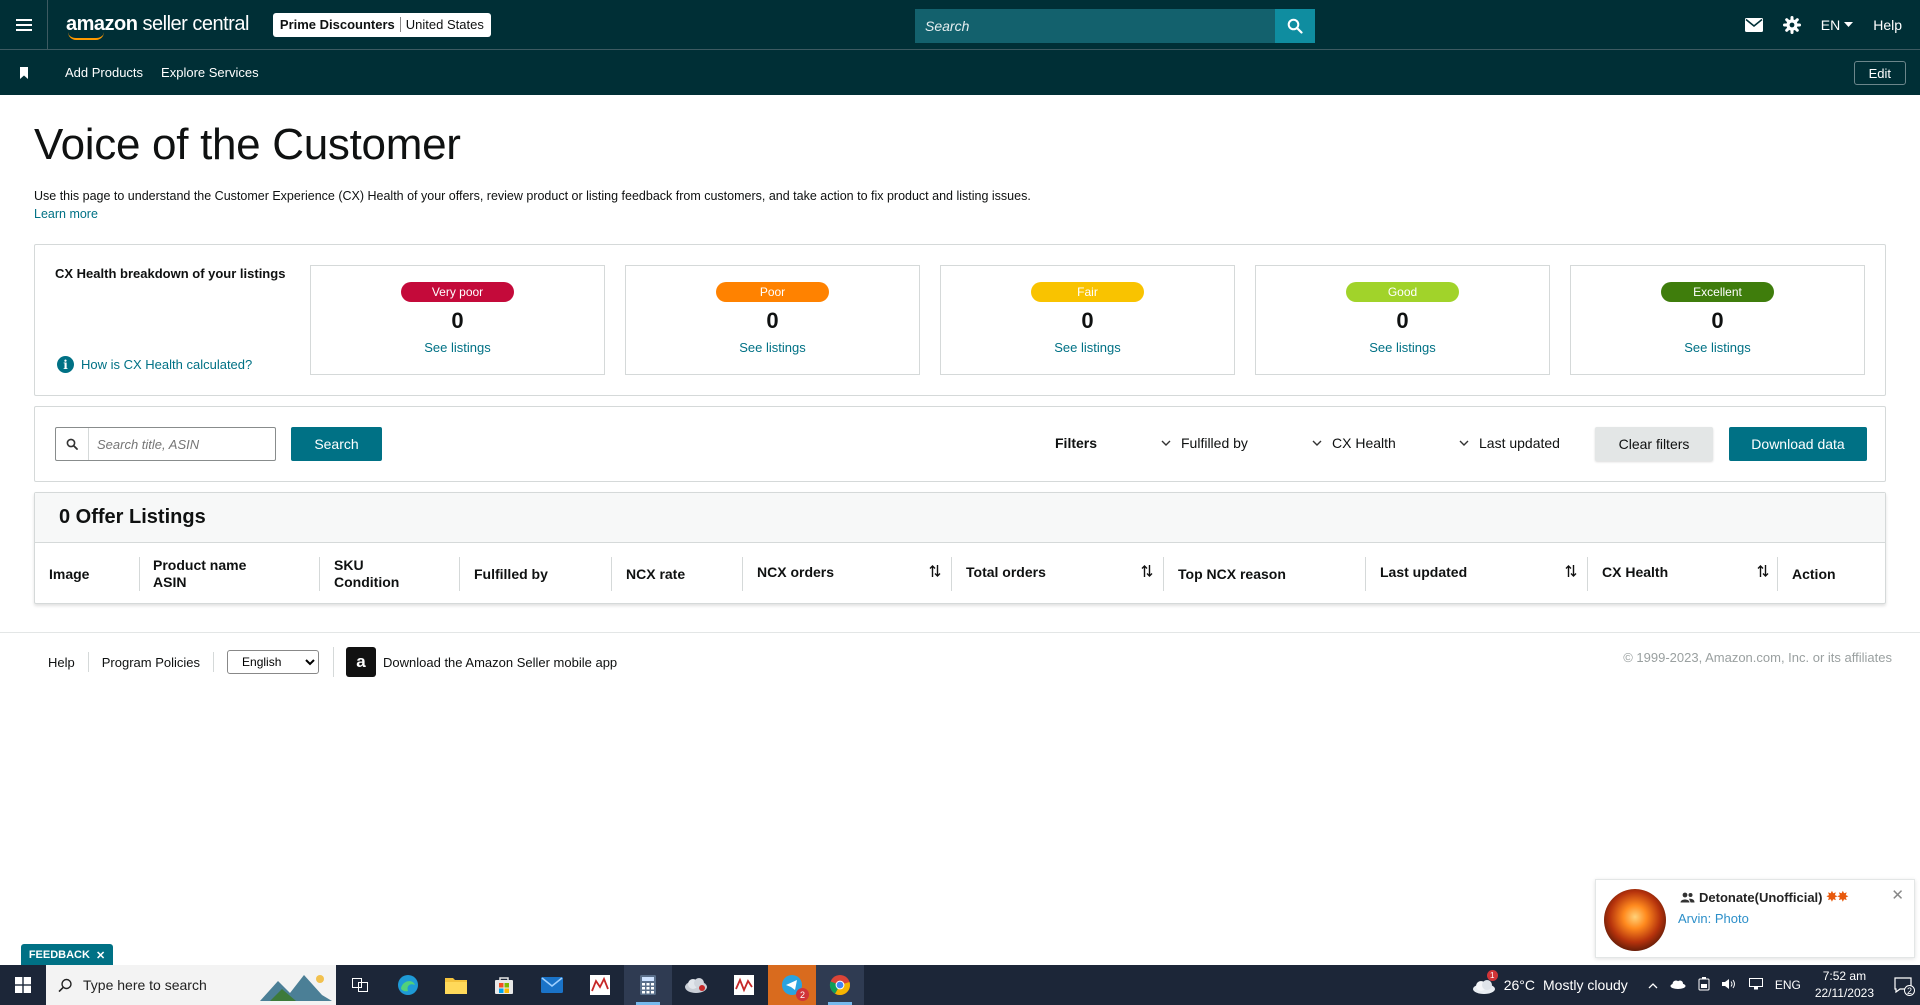 The image size is (1920, 1005). I want to click on bookmark-icon, so click(24, 72).